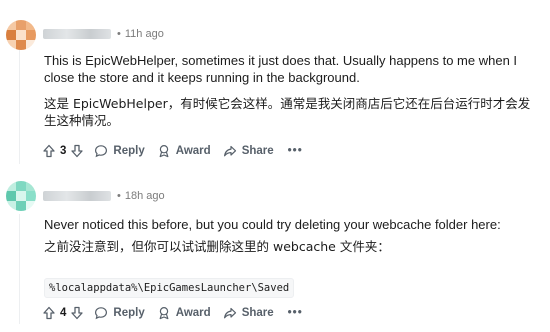  I want to click on vote-group: 3, so click(63, 151).